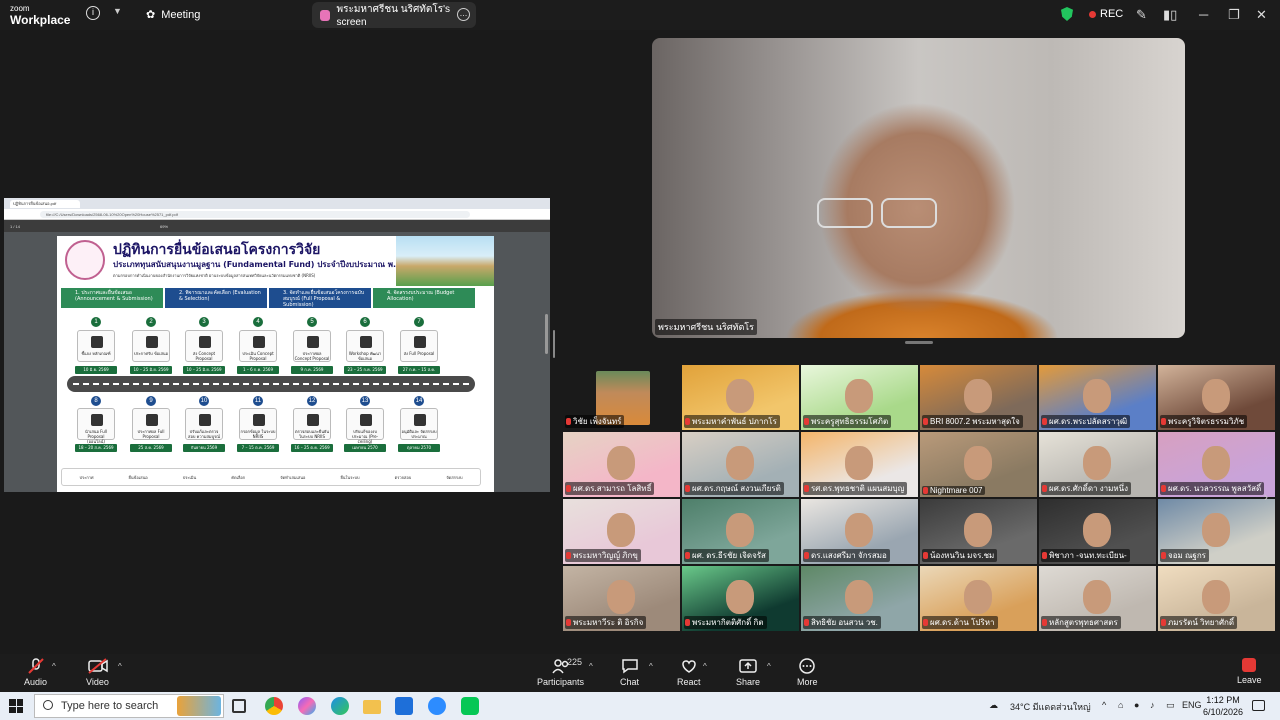 Image resolution: width=1280 pixels, height=720 pixels. Describe the element at coordinates (769, 666) in the screenshot. I see `share-options-icon: ^` at that location.